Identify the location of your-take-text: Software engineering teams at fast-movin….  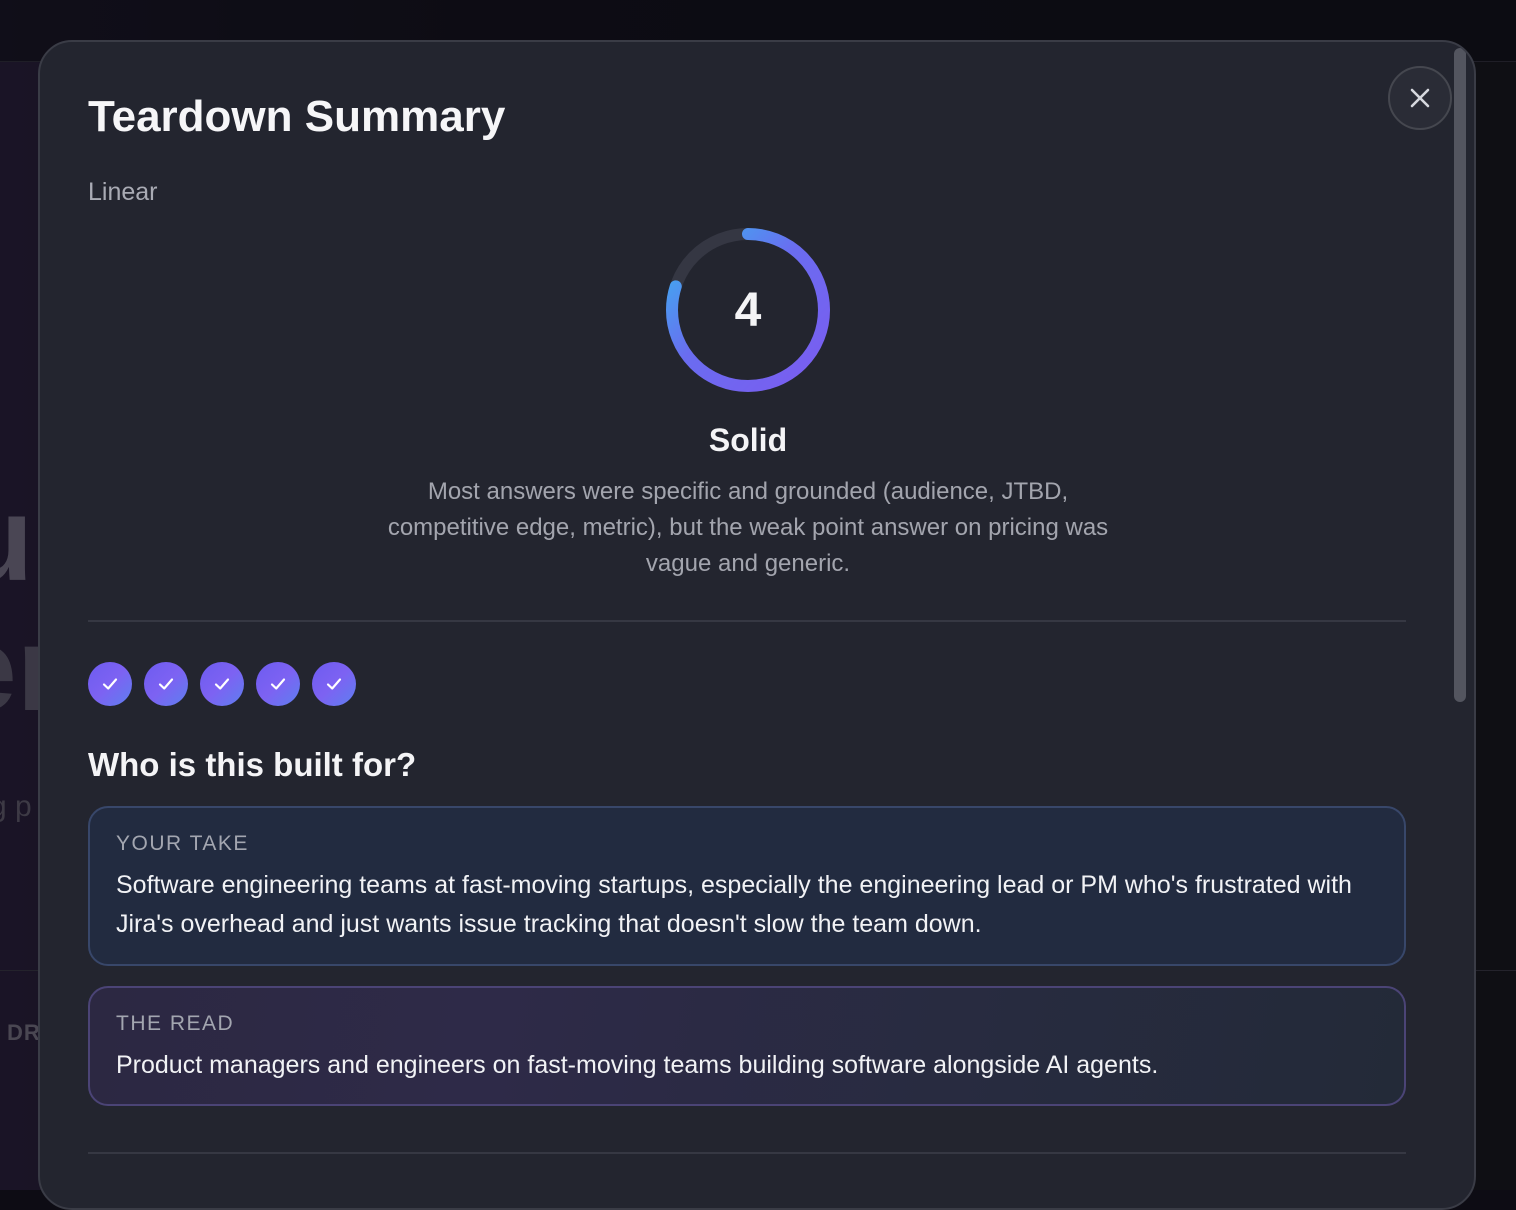
(747, 905).